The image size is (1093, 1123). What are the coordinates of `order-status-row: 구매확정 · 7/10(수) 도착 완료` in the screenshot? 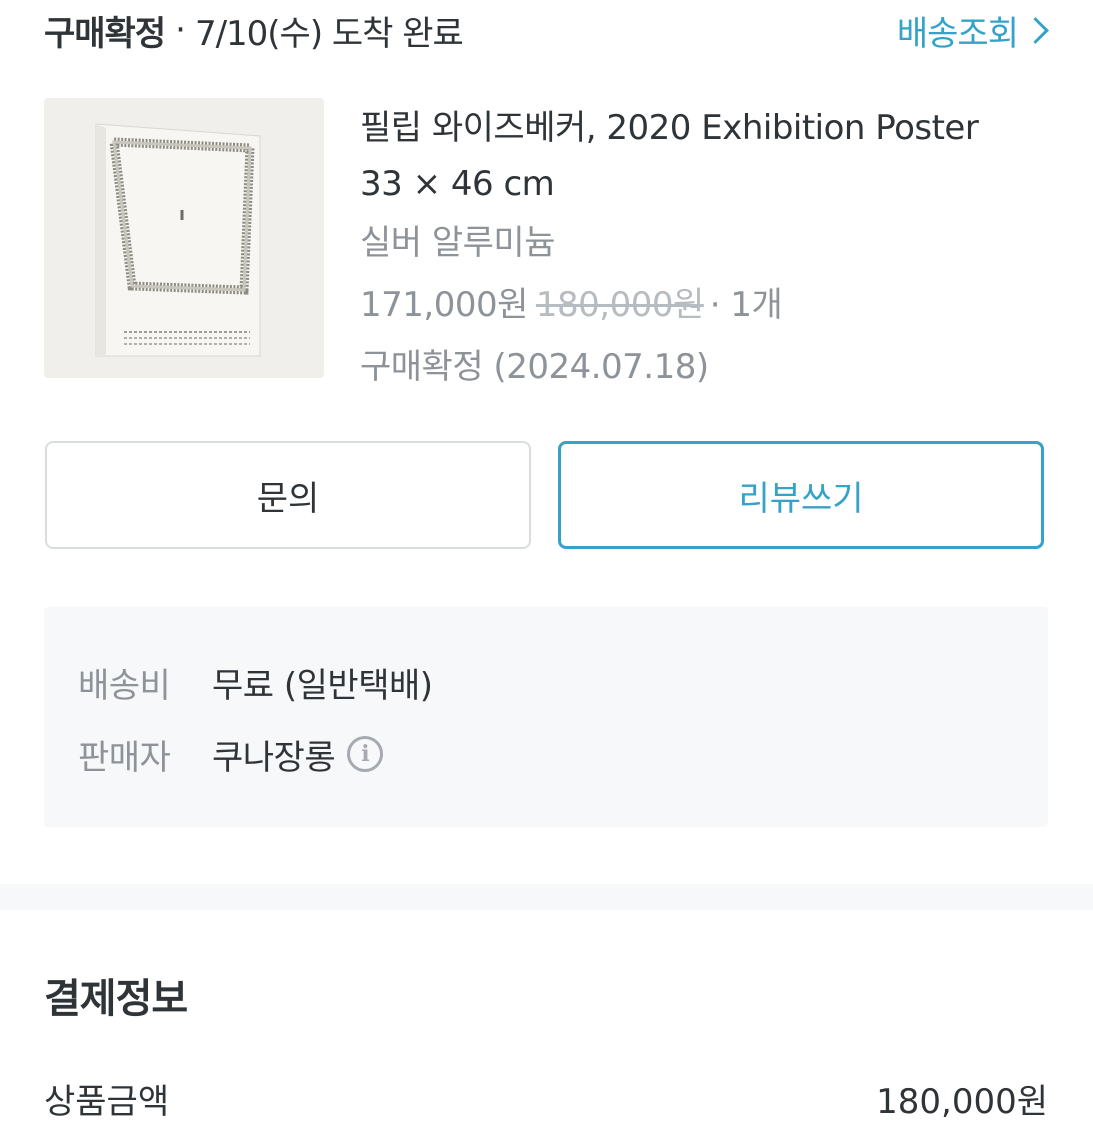 It's located at (254, 30).